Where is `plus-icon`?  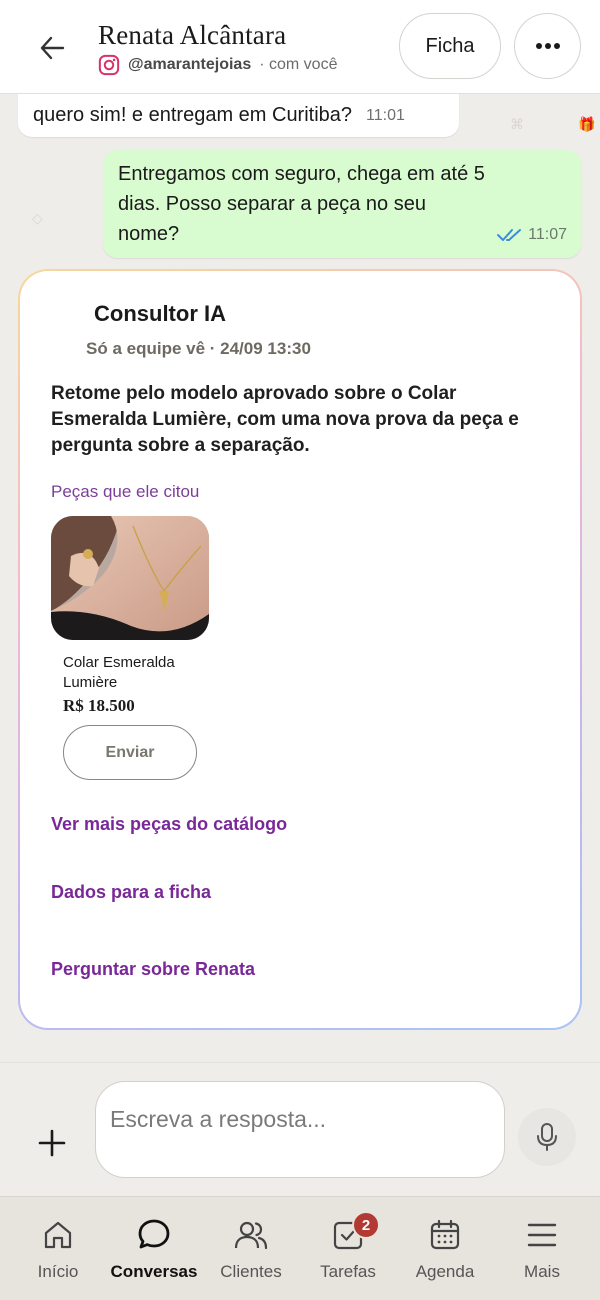 plus-icon is located at coordinates (52, 1143).